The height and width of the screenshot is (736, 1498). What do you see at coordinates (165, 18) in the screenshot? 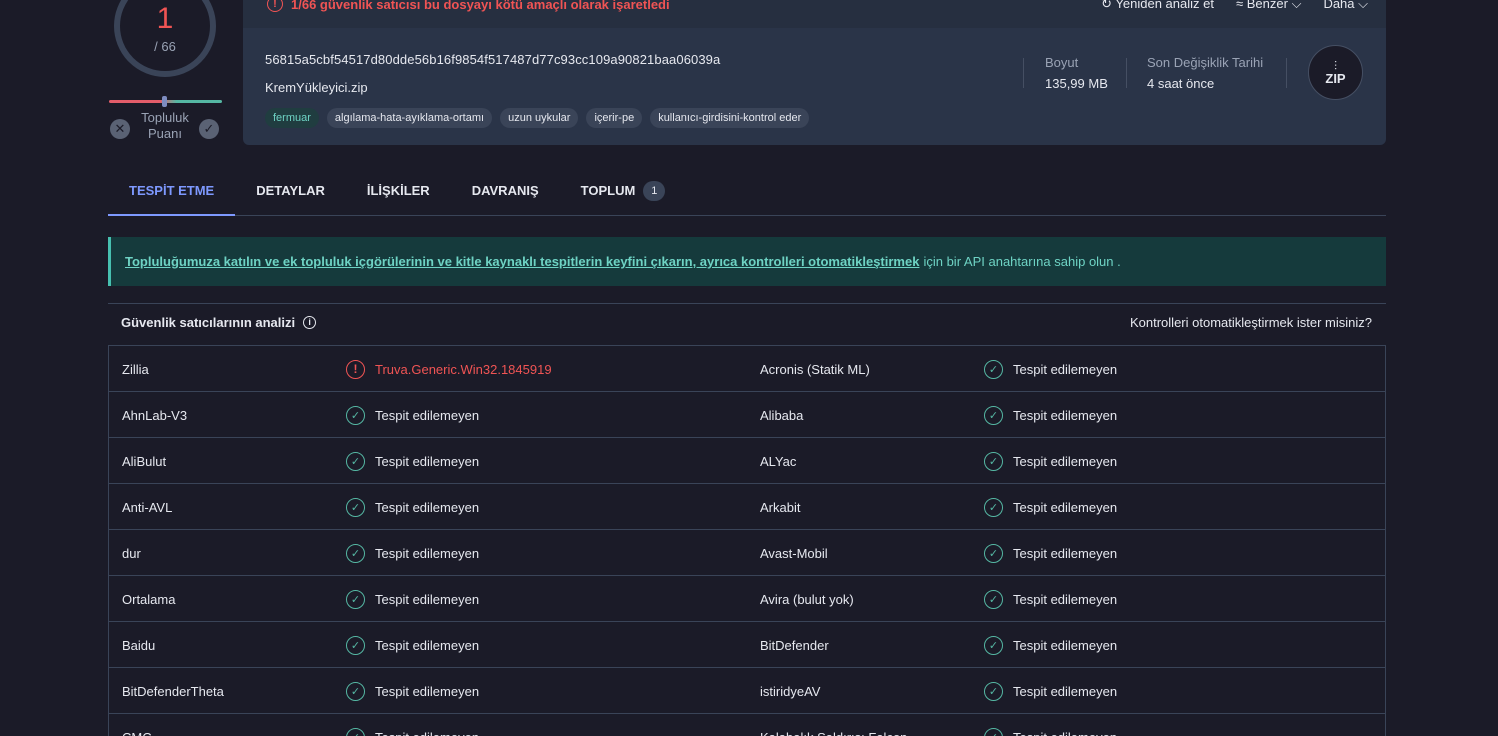
I see `detection-count: 1` at bounding box center [165, 18].